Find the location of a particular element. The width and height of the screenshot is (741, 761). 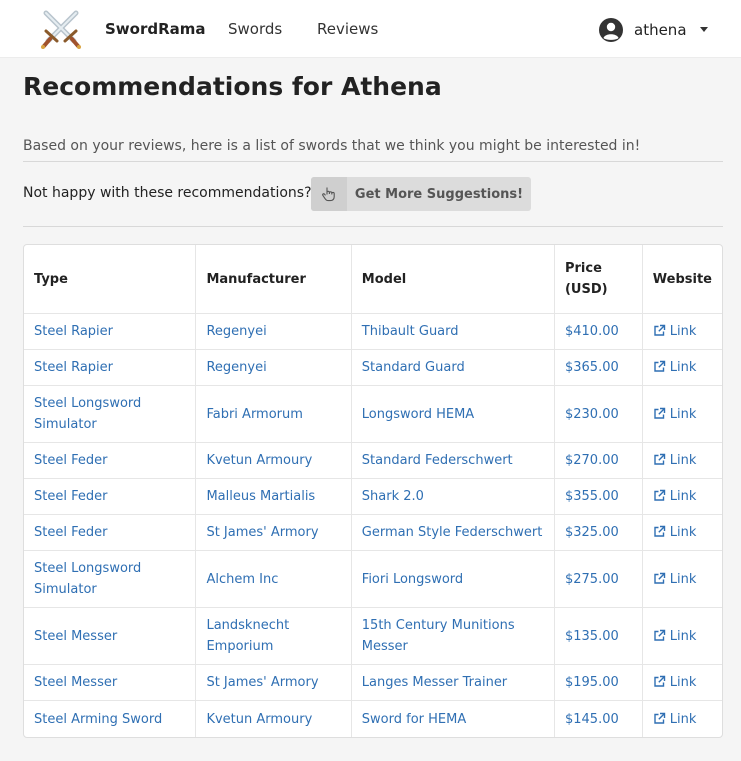

cell-price: $365.00 is located at coordinates (598, 368).